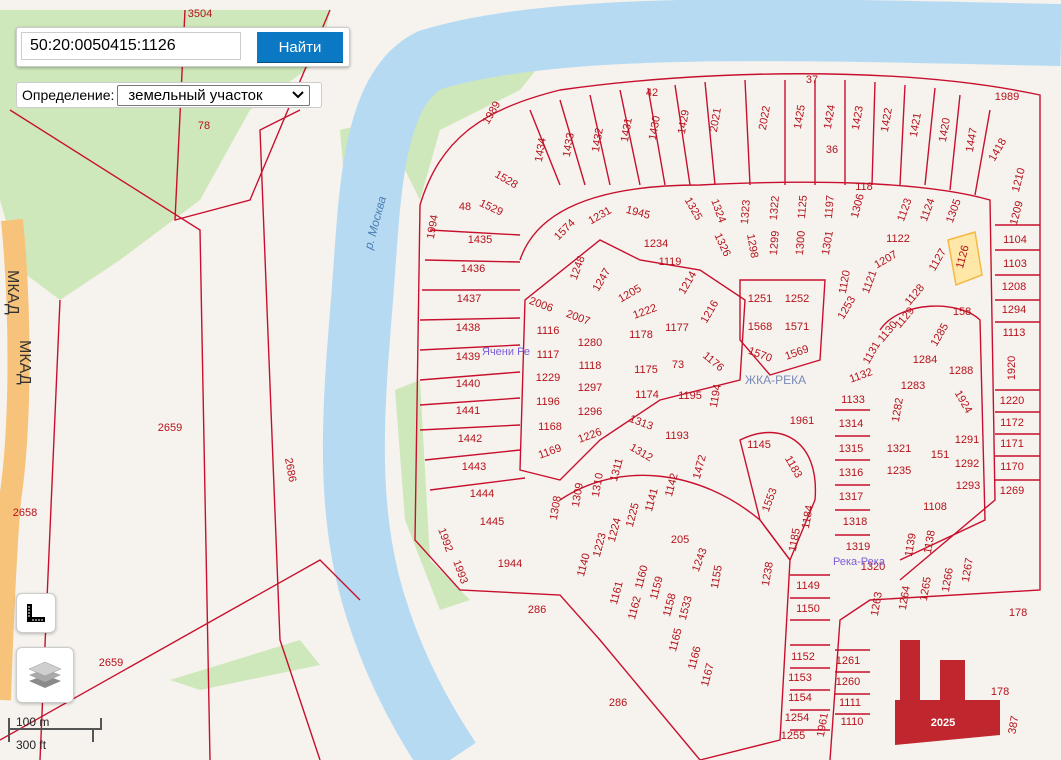 The height and width of the screenshot is (760, 1061). I want to click on parcel-label: 1292, so click(967, 464).